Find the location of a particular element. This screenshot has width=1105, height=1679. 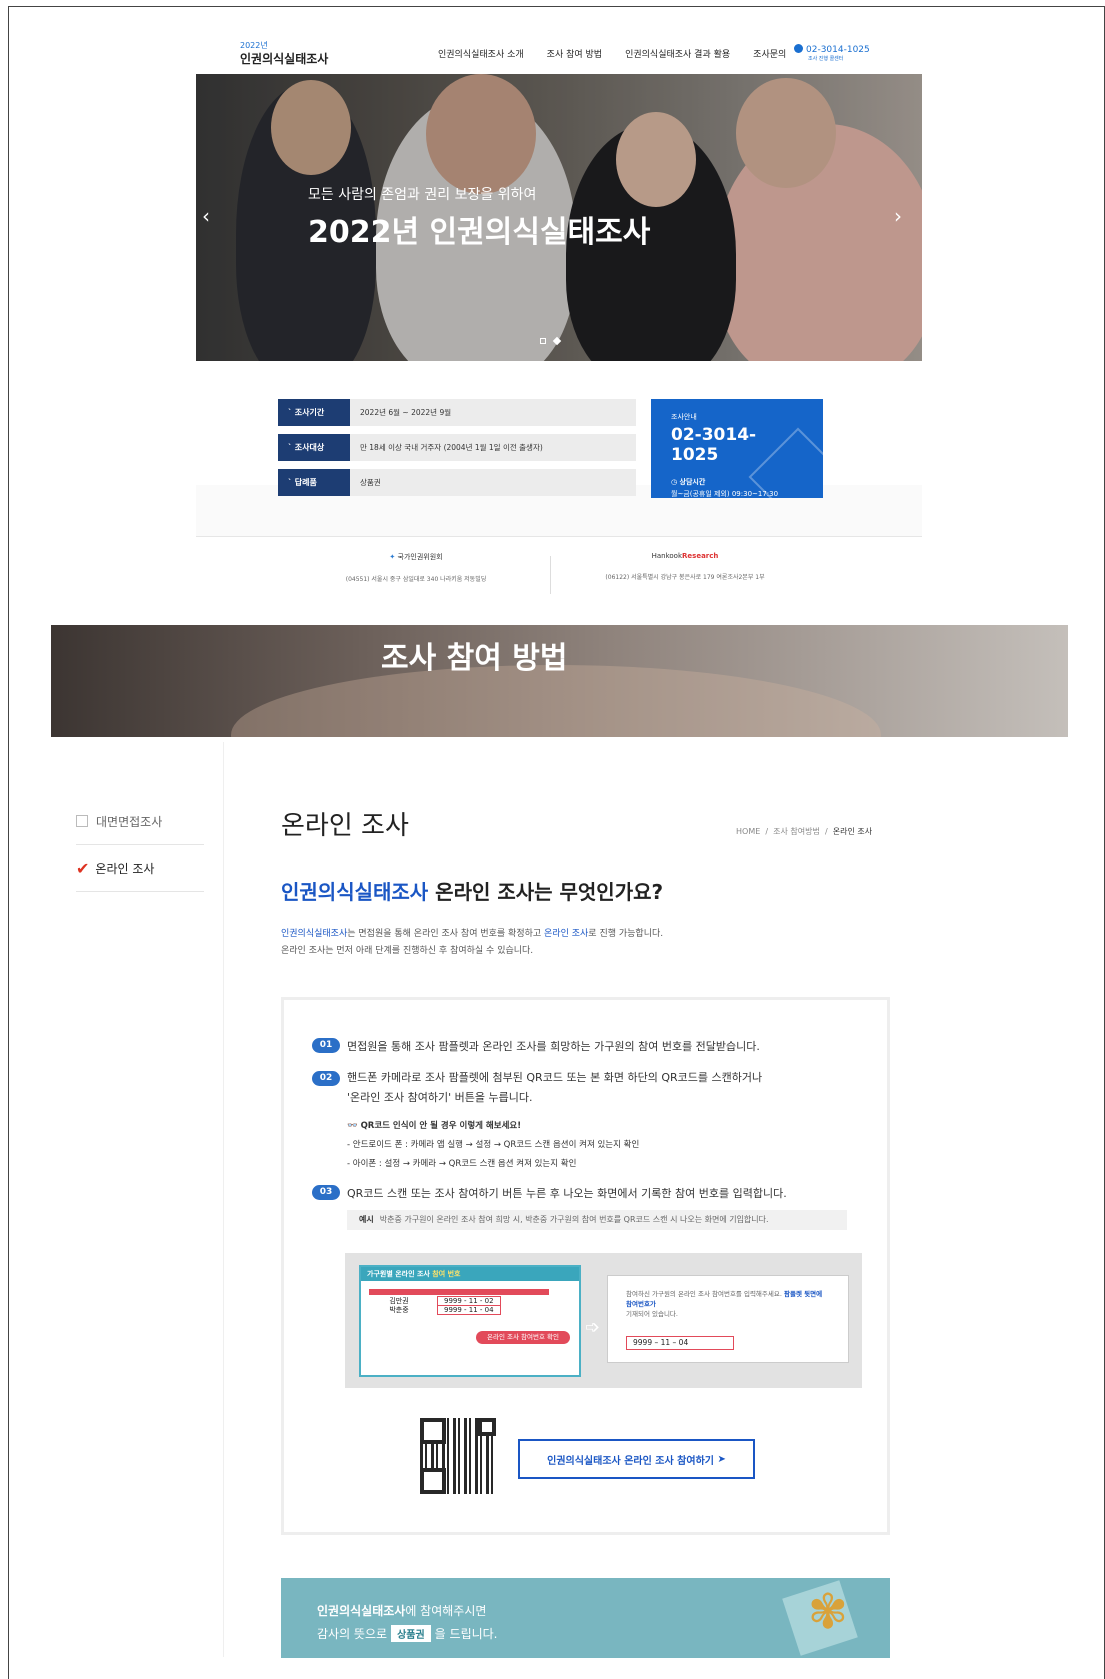

pamphlet-button: 온라인 조사 참여번호 확인 is located at coordinates (523, 1337).